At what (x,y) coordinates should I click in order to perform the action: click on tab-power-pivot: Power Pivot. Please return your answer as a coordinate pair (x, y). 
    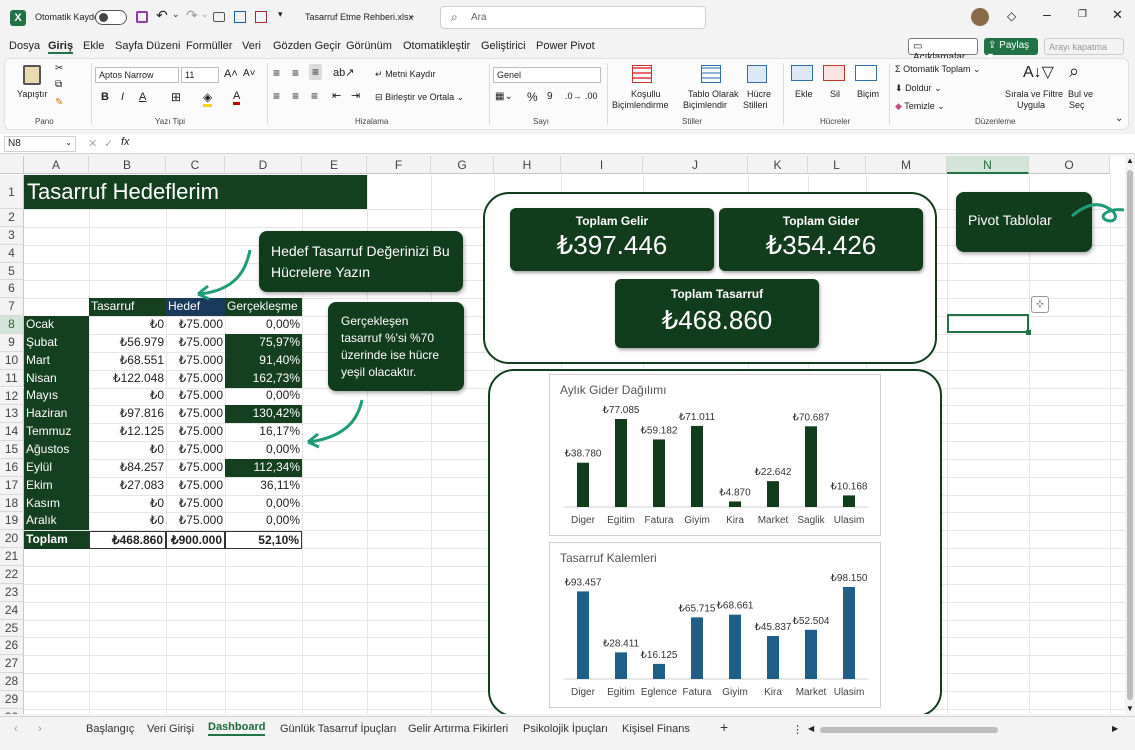
    Looking at the image, I should click on (565, 46).